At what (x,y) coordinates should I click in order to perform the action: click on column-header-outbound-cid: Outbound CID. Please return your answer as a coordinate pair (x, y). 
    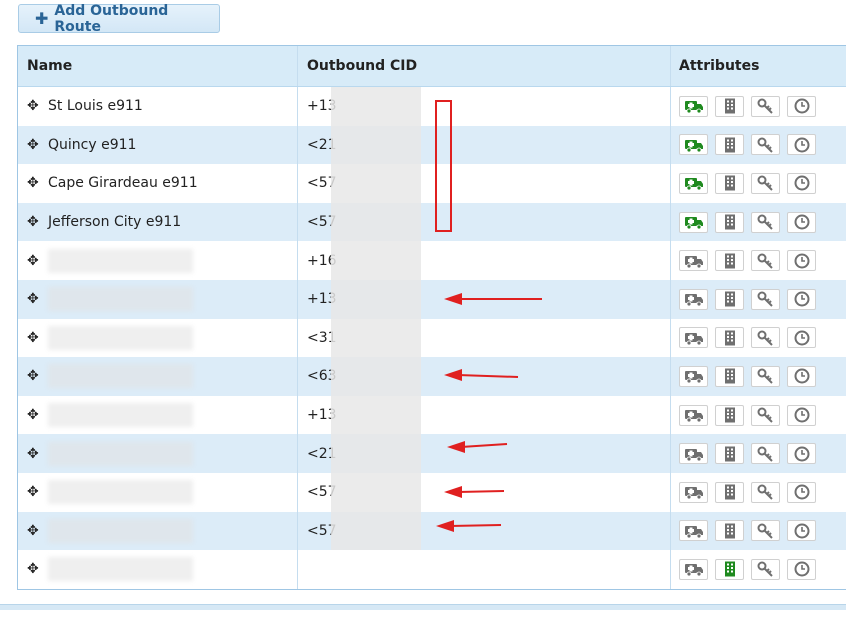
    Looking at the image, I should click on (484, 66).